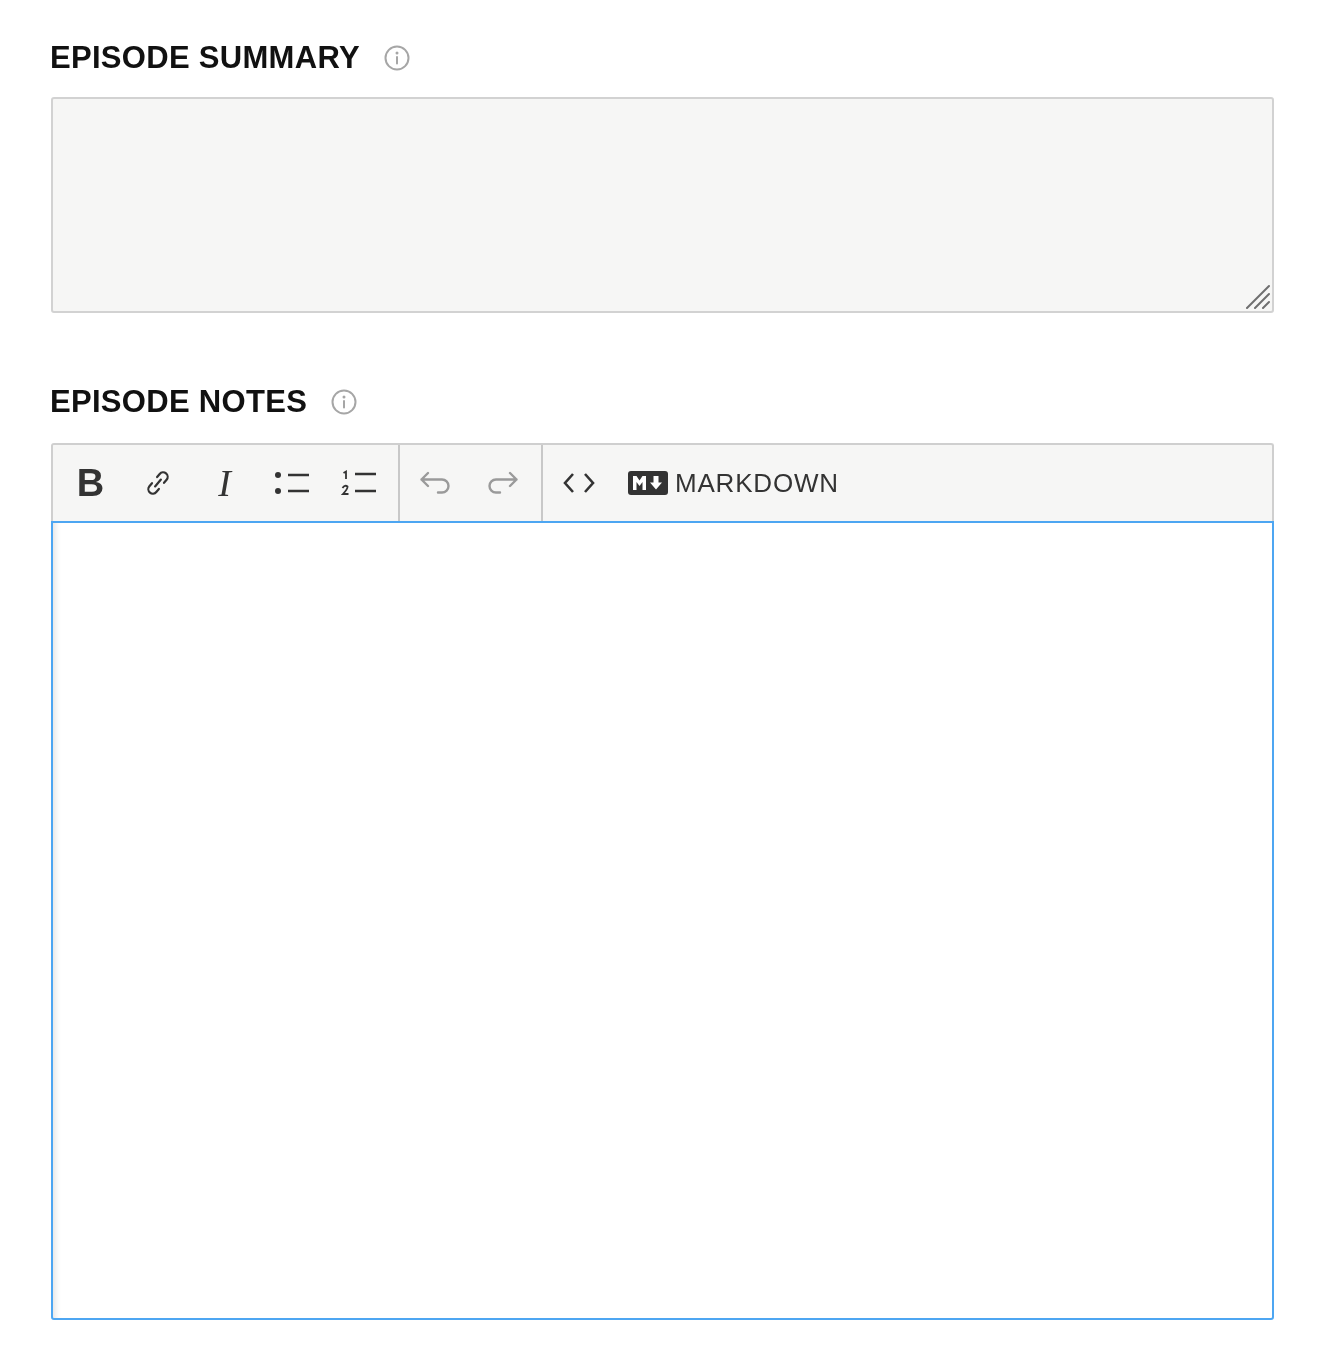 The image size is (1344, 1350). What do you see at coordinates (436, 483) in the screenshot?
I see `undo-icon` at bounding box center [436, 483].